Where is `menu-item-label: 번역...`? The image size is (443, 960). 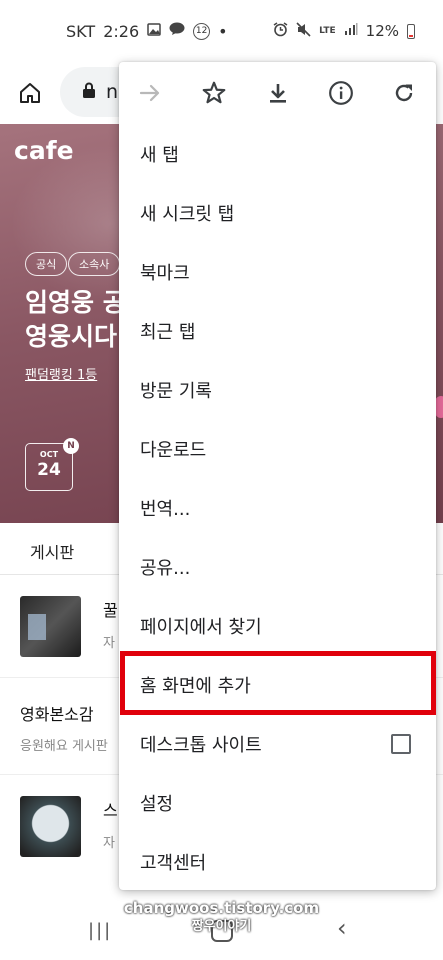
menu-item-label: 번역... is located at coordinates (165, 509).